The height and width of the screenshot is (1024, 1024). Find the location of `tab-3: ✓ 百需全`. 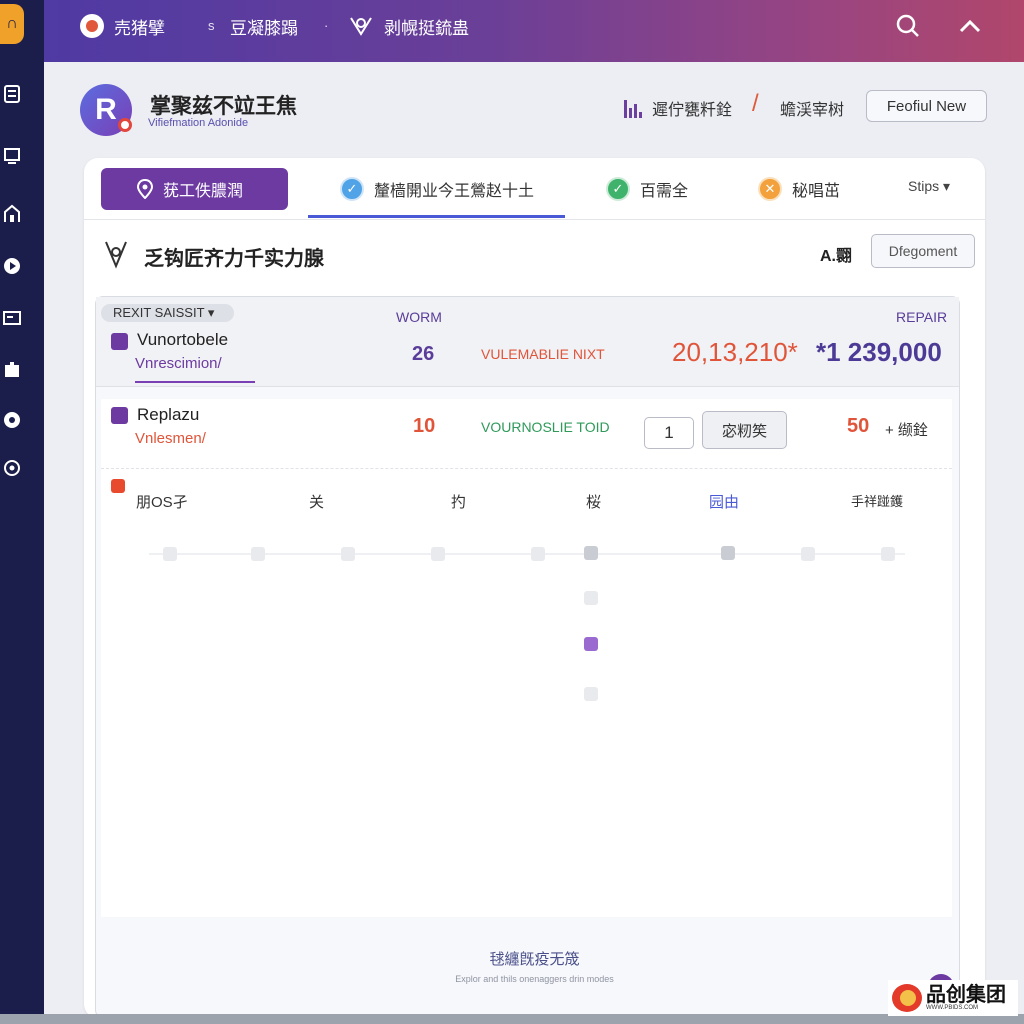

tab-3: ✓ 百需全 is located at coordinates (647, 189).